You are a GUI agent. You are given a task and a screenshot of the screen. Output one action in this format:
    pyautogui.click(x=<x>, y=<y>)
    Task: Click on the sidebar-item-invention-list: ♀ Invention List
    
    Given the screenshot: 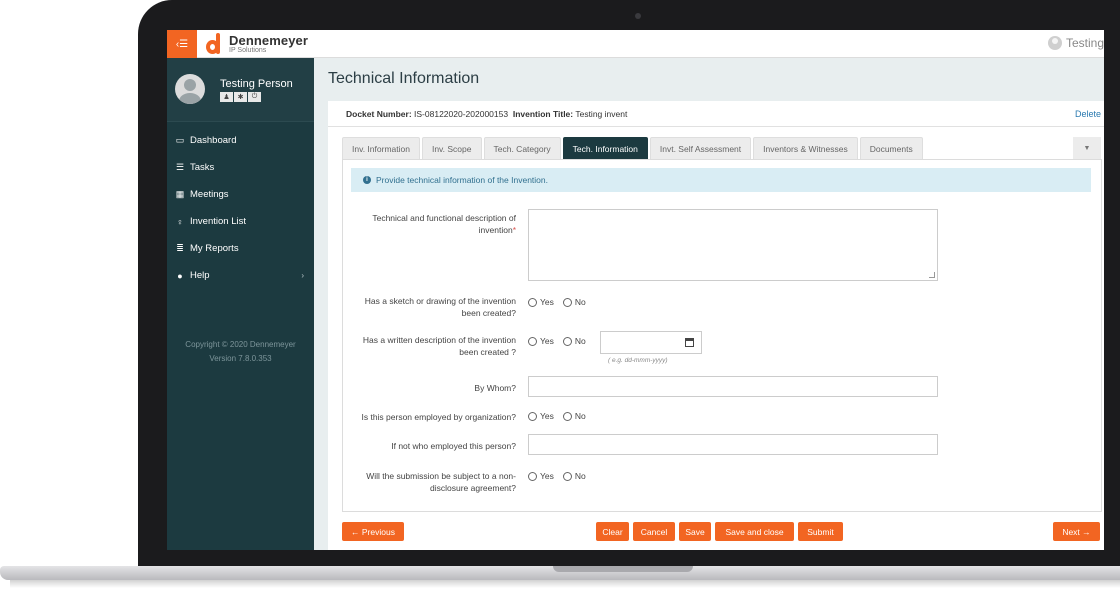 What is the action you would take?
    pyautogui.click(x=240, y=221)
    